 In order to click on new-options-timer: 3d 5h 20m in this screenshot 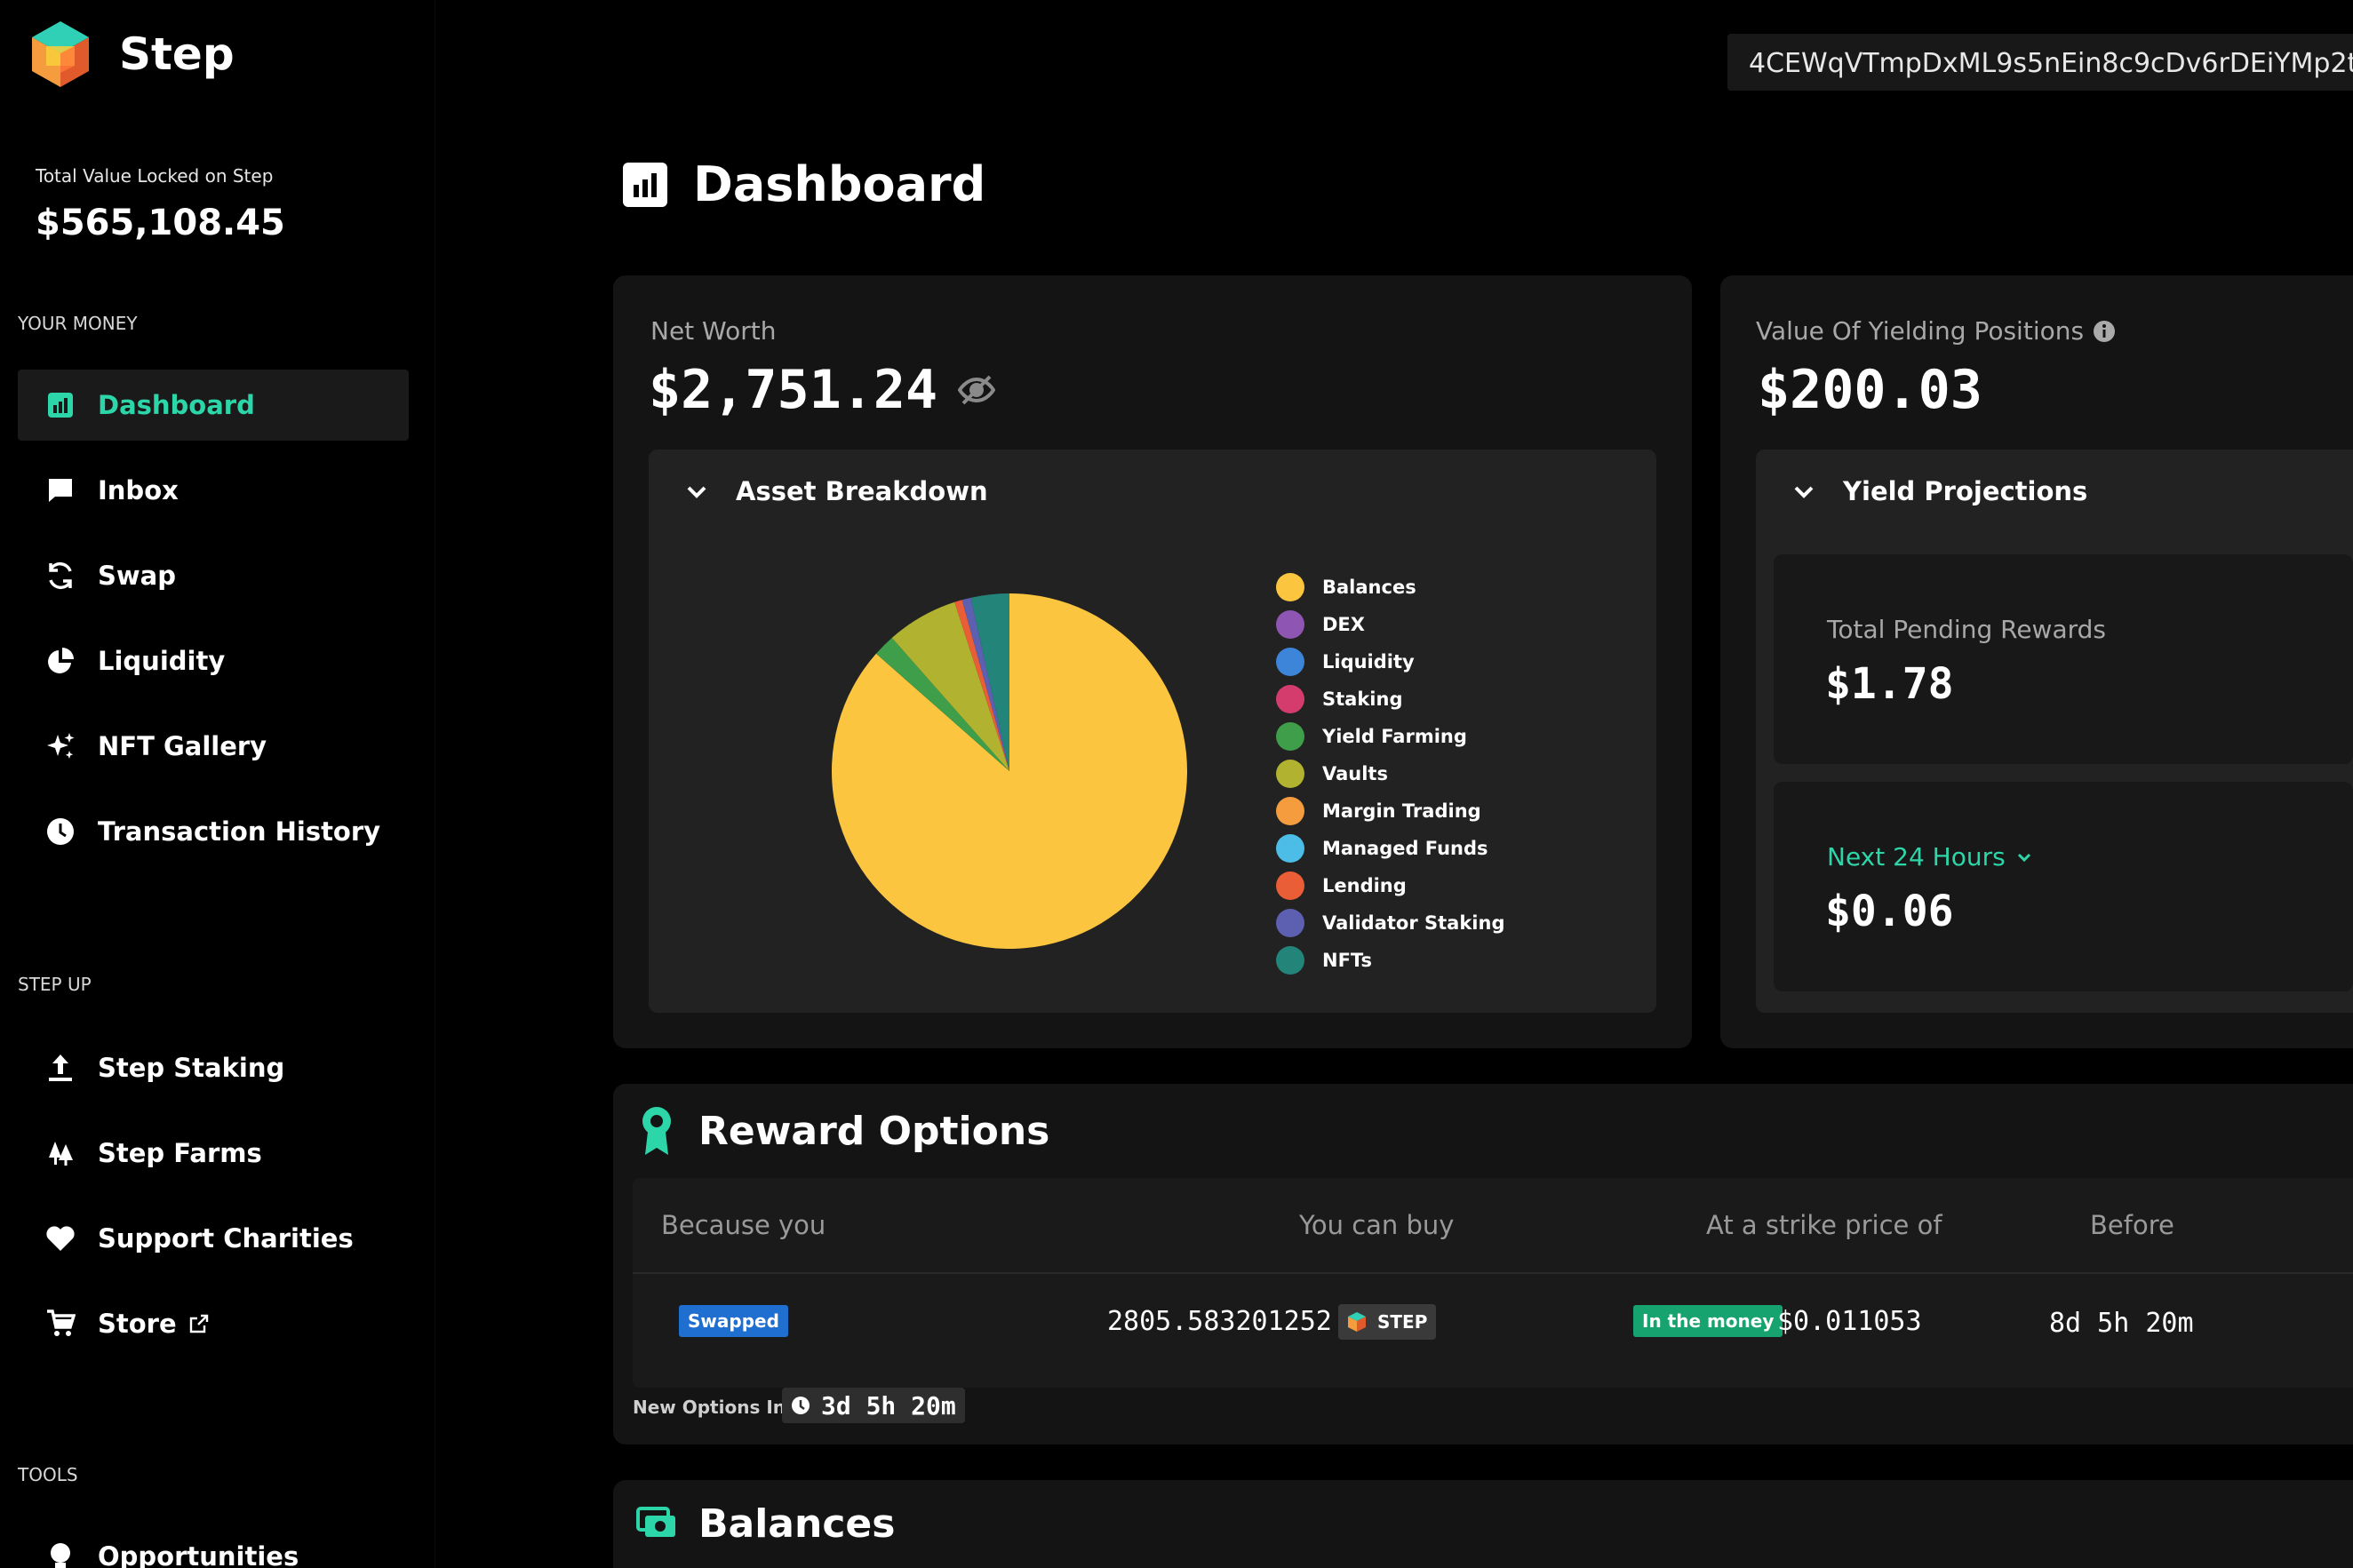, I will do `click(873, 1406)`.